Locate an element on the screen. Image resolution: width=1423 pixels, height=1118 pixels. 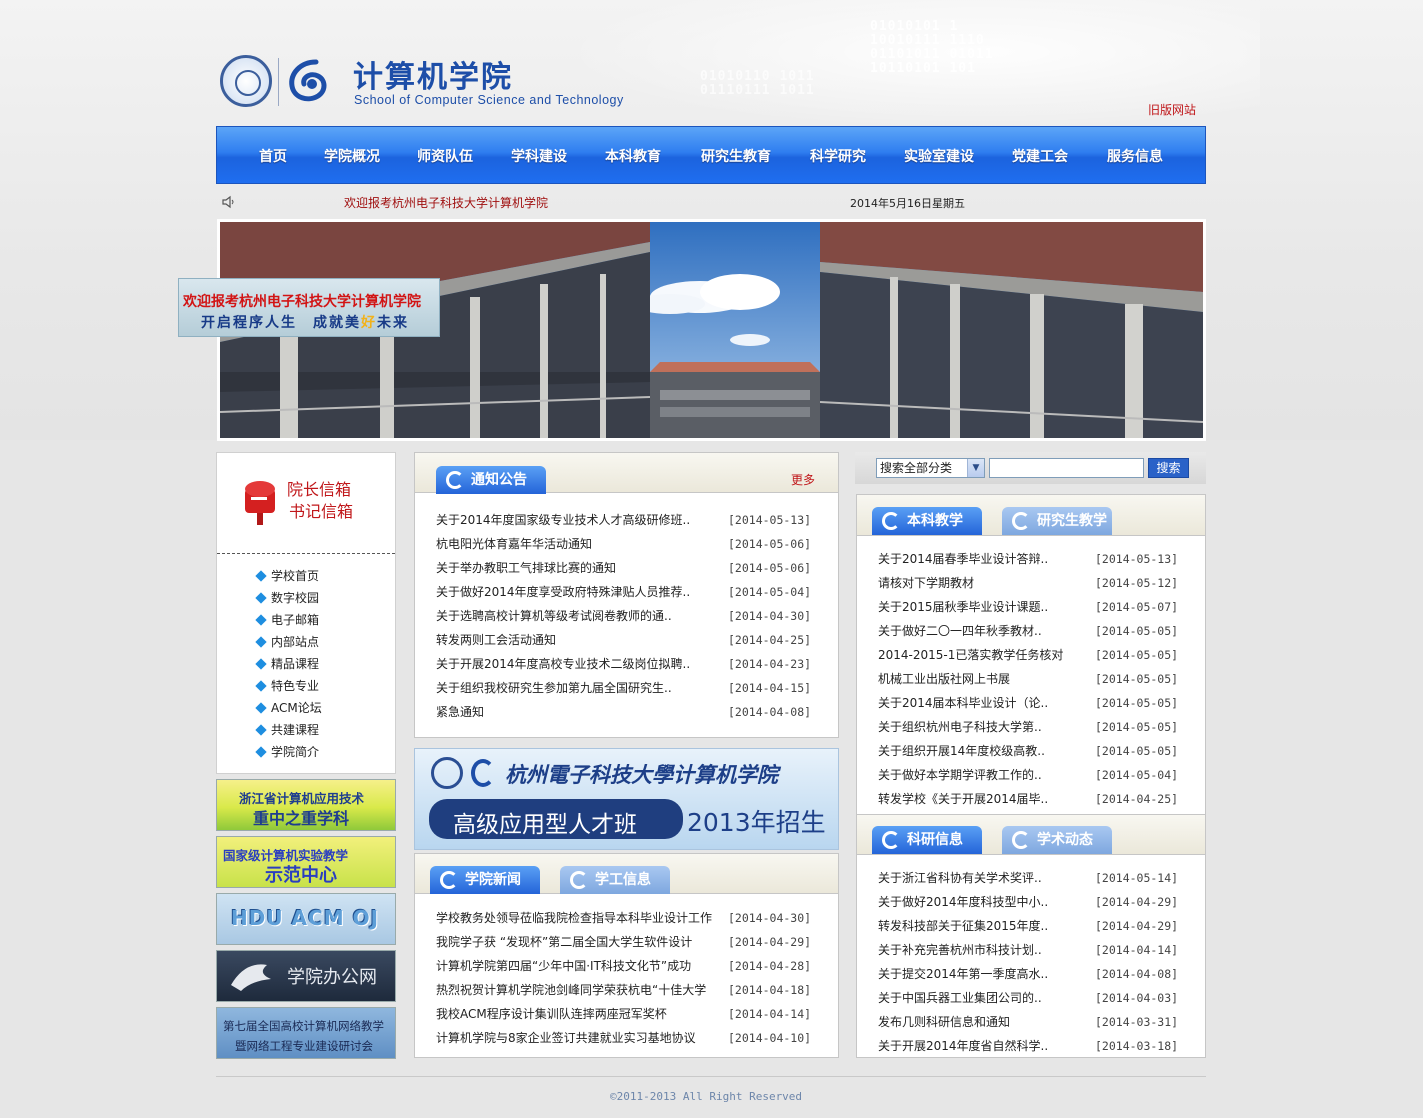
search-category-select: 搜索全部分类 ▼ is located at coordinates (930, 468).